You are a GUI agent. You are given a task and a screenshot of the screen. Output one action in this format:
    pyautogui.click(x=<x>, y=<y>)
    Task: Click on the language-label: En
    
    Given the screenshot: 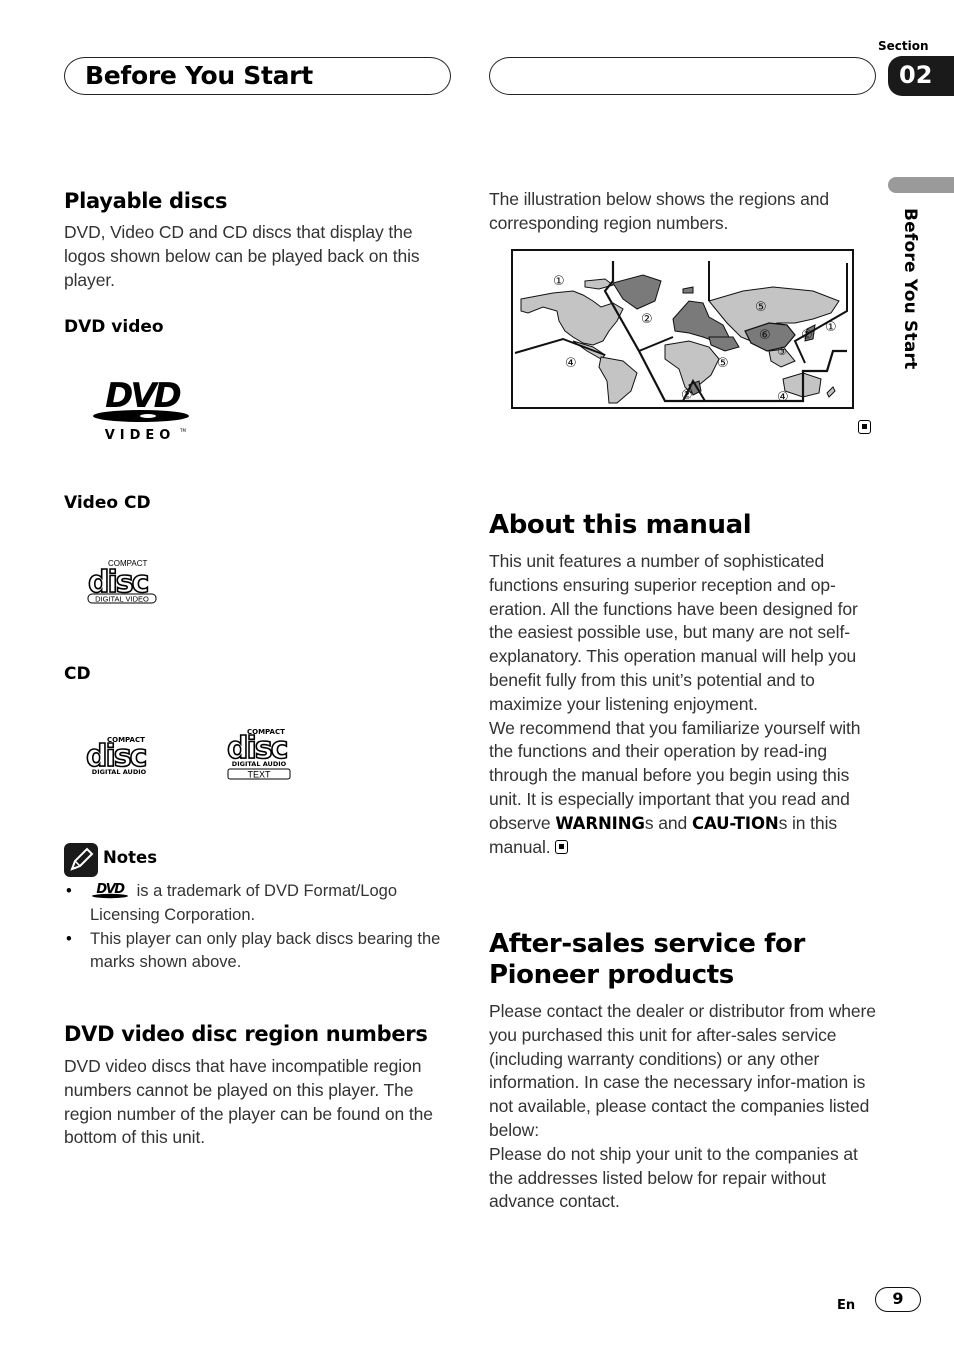 What is the action you would take?
    pyautogui.click(x=846, y=1305)
    